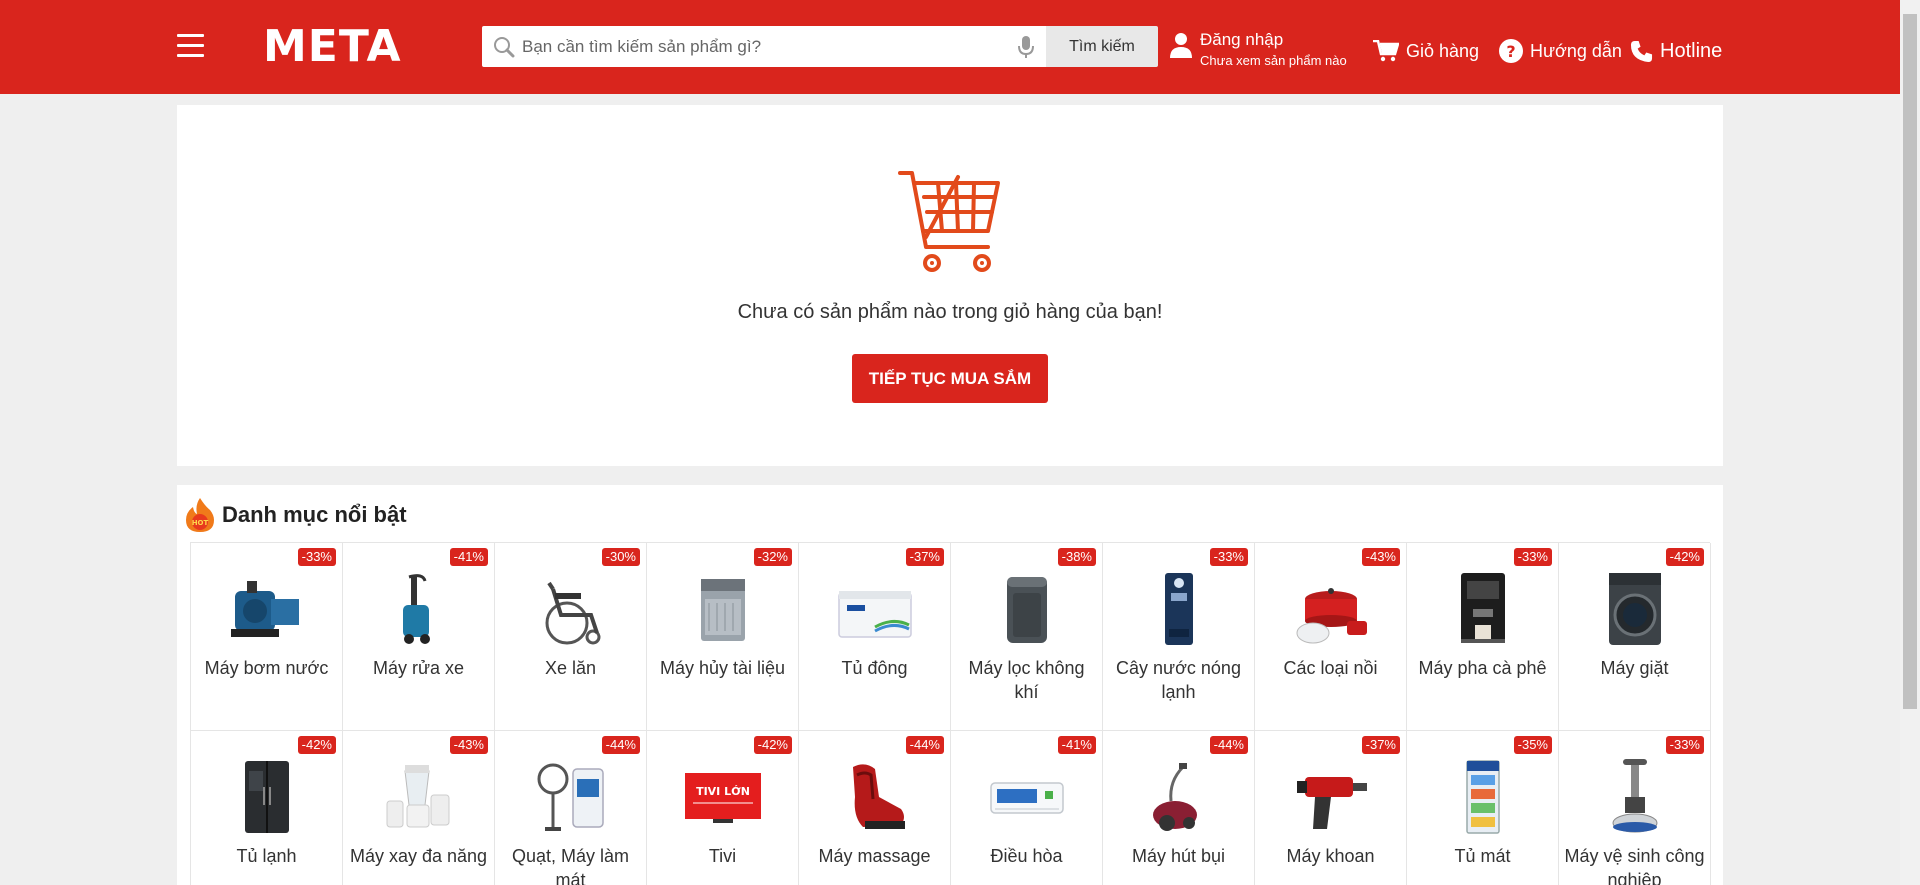 The height and width of the screenshot is (885, 1920). I want to click on water-pump-icon, so click(267, 609).